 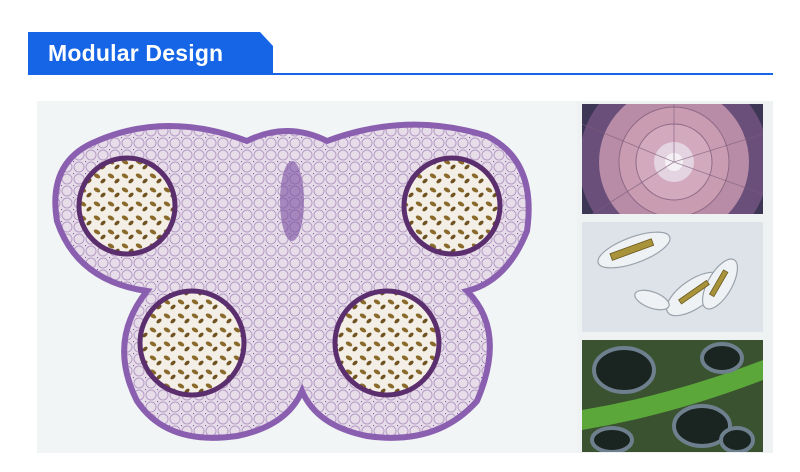 I want to click on section-title: Modular Design, so click(x=150, y=53).